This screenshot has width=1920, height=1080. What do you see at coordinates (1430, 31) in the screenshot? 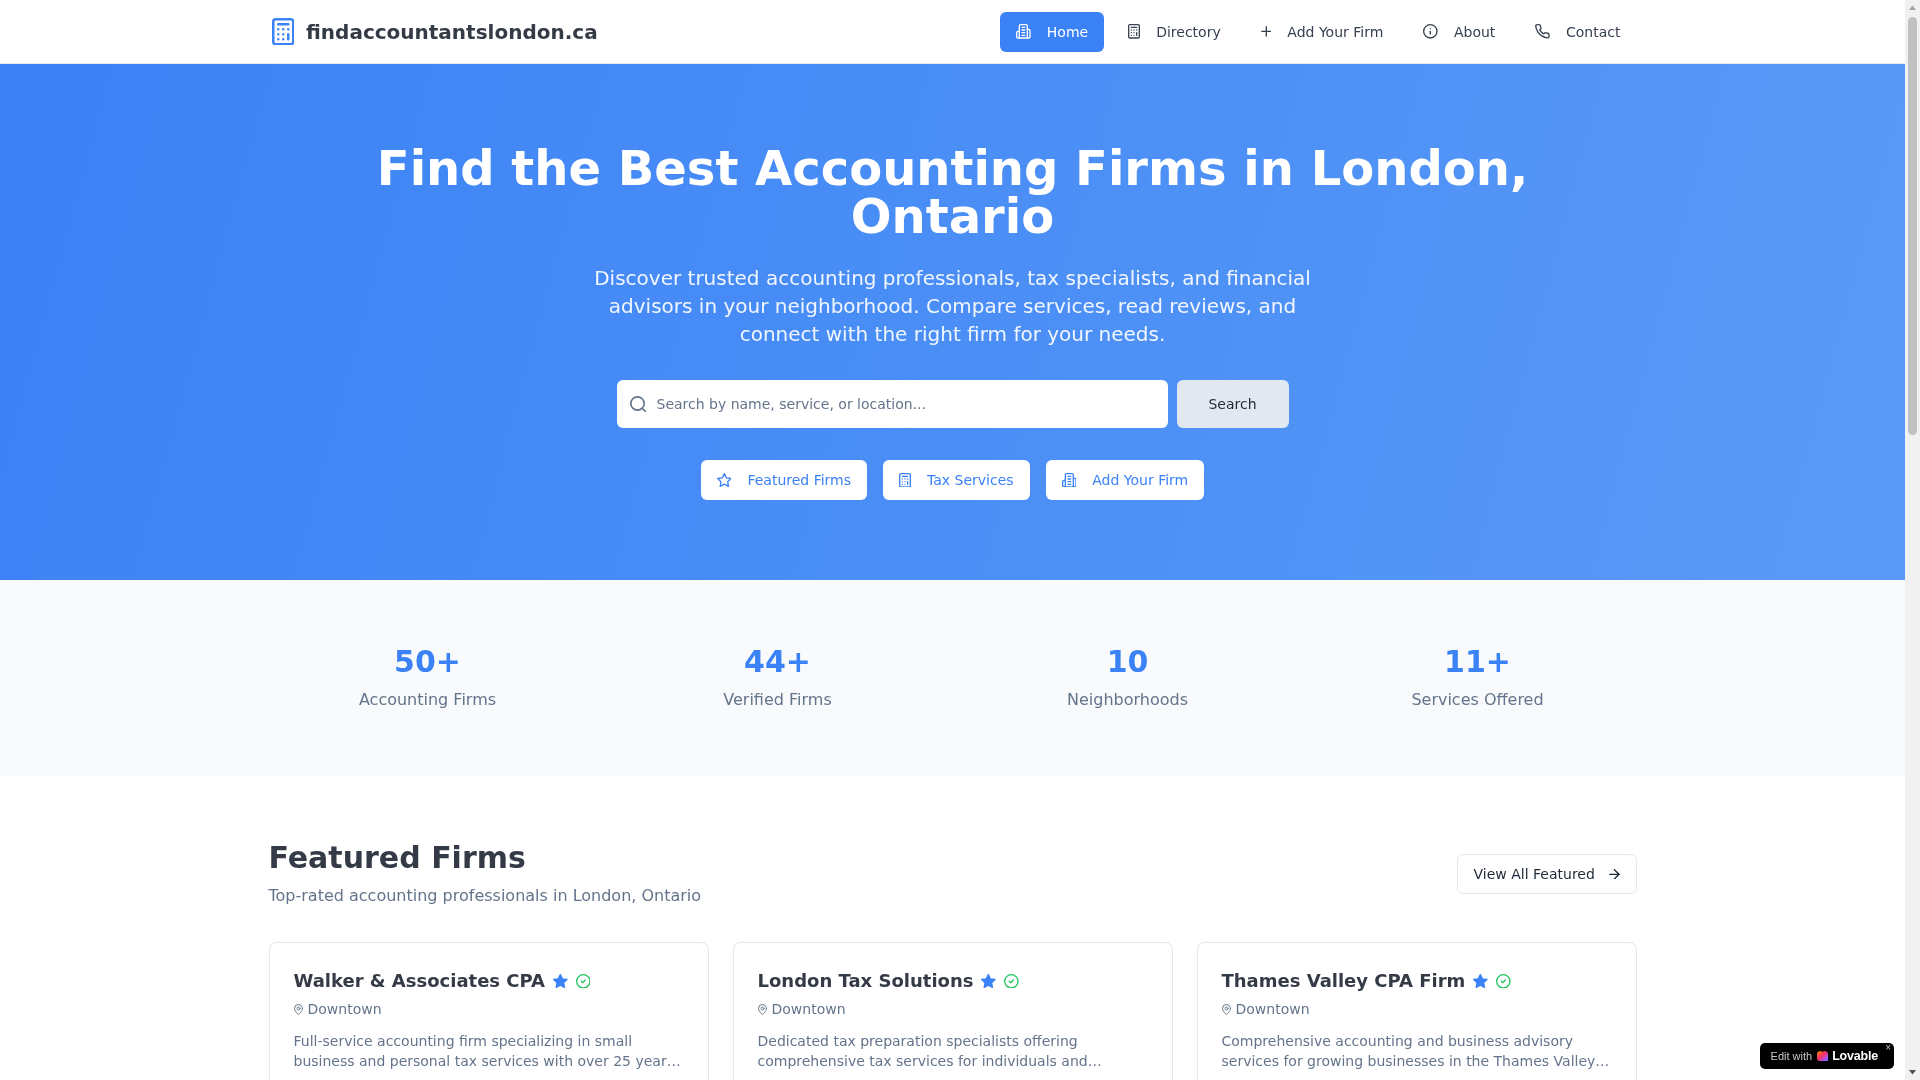
I see `info-icon` at bounding box center [1430, 31].